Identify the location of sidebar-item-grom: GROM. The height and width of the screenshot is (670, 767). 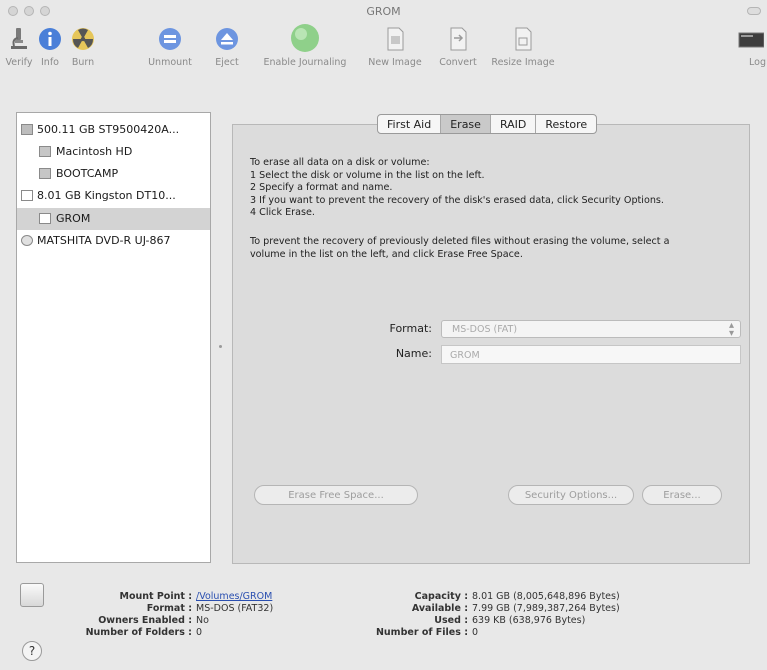
(113, 219).